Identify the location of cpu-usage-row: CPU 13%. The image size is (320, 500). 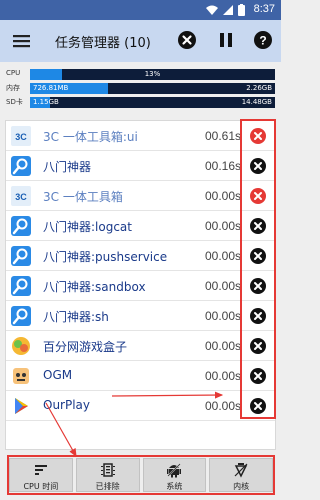
(140, 74).